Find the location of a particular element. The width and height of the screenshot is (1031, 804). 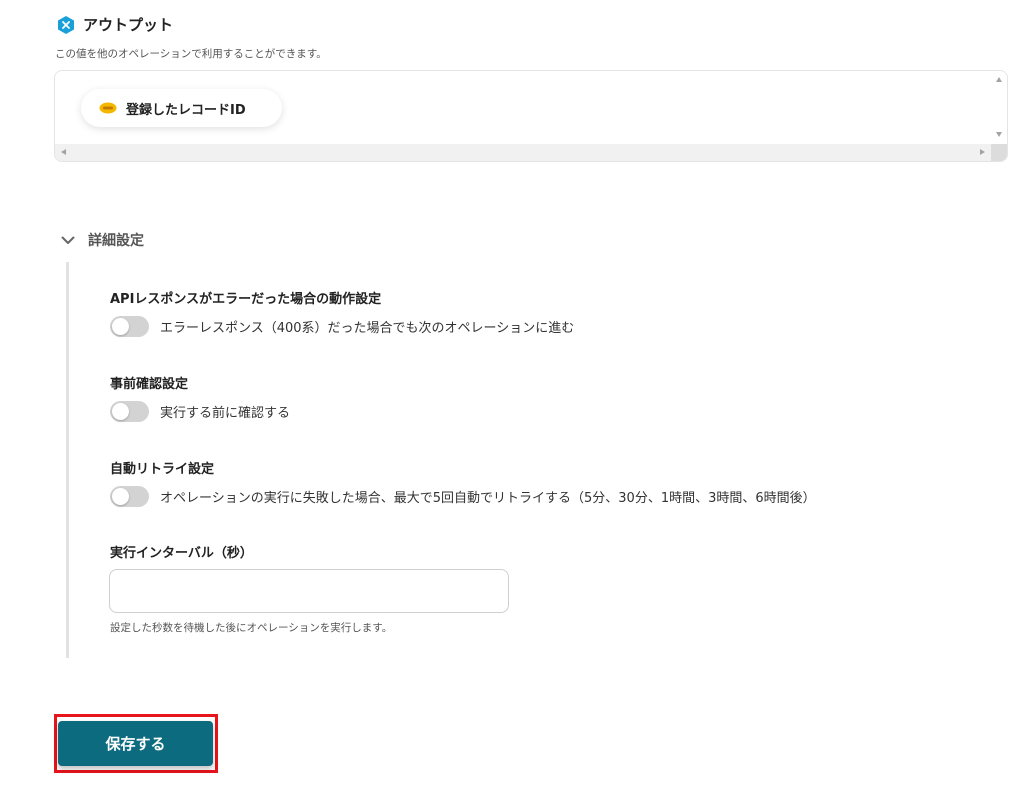

output-item-label: 登録したレコードID is located at coordinates (186, 110).